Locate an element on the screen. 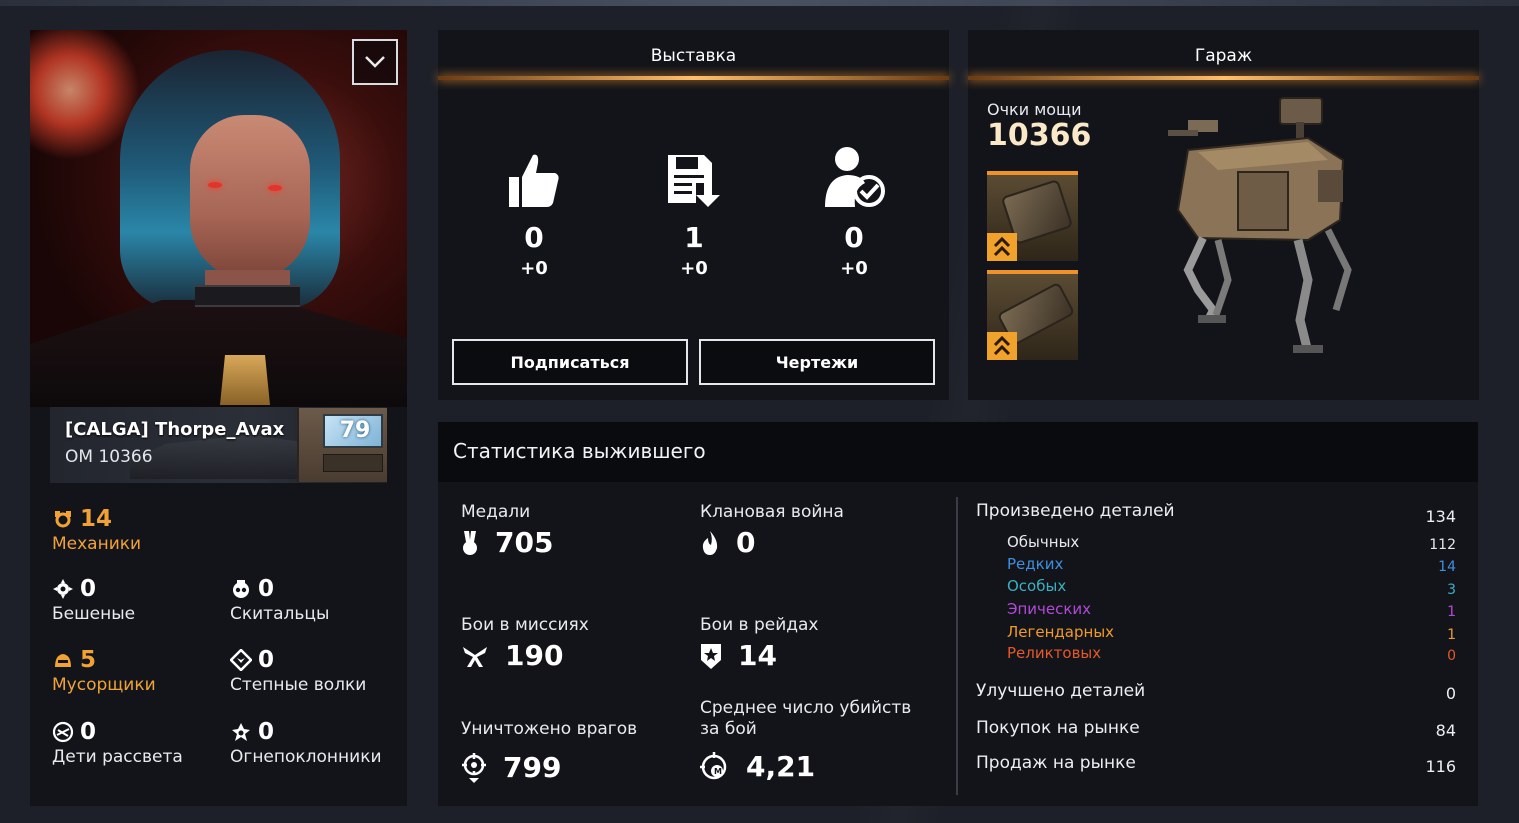  downloads-delta: +0 is located at coordinates (694, 268).